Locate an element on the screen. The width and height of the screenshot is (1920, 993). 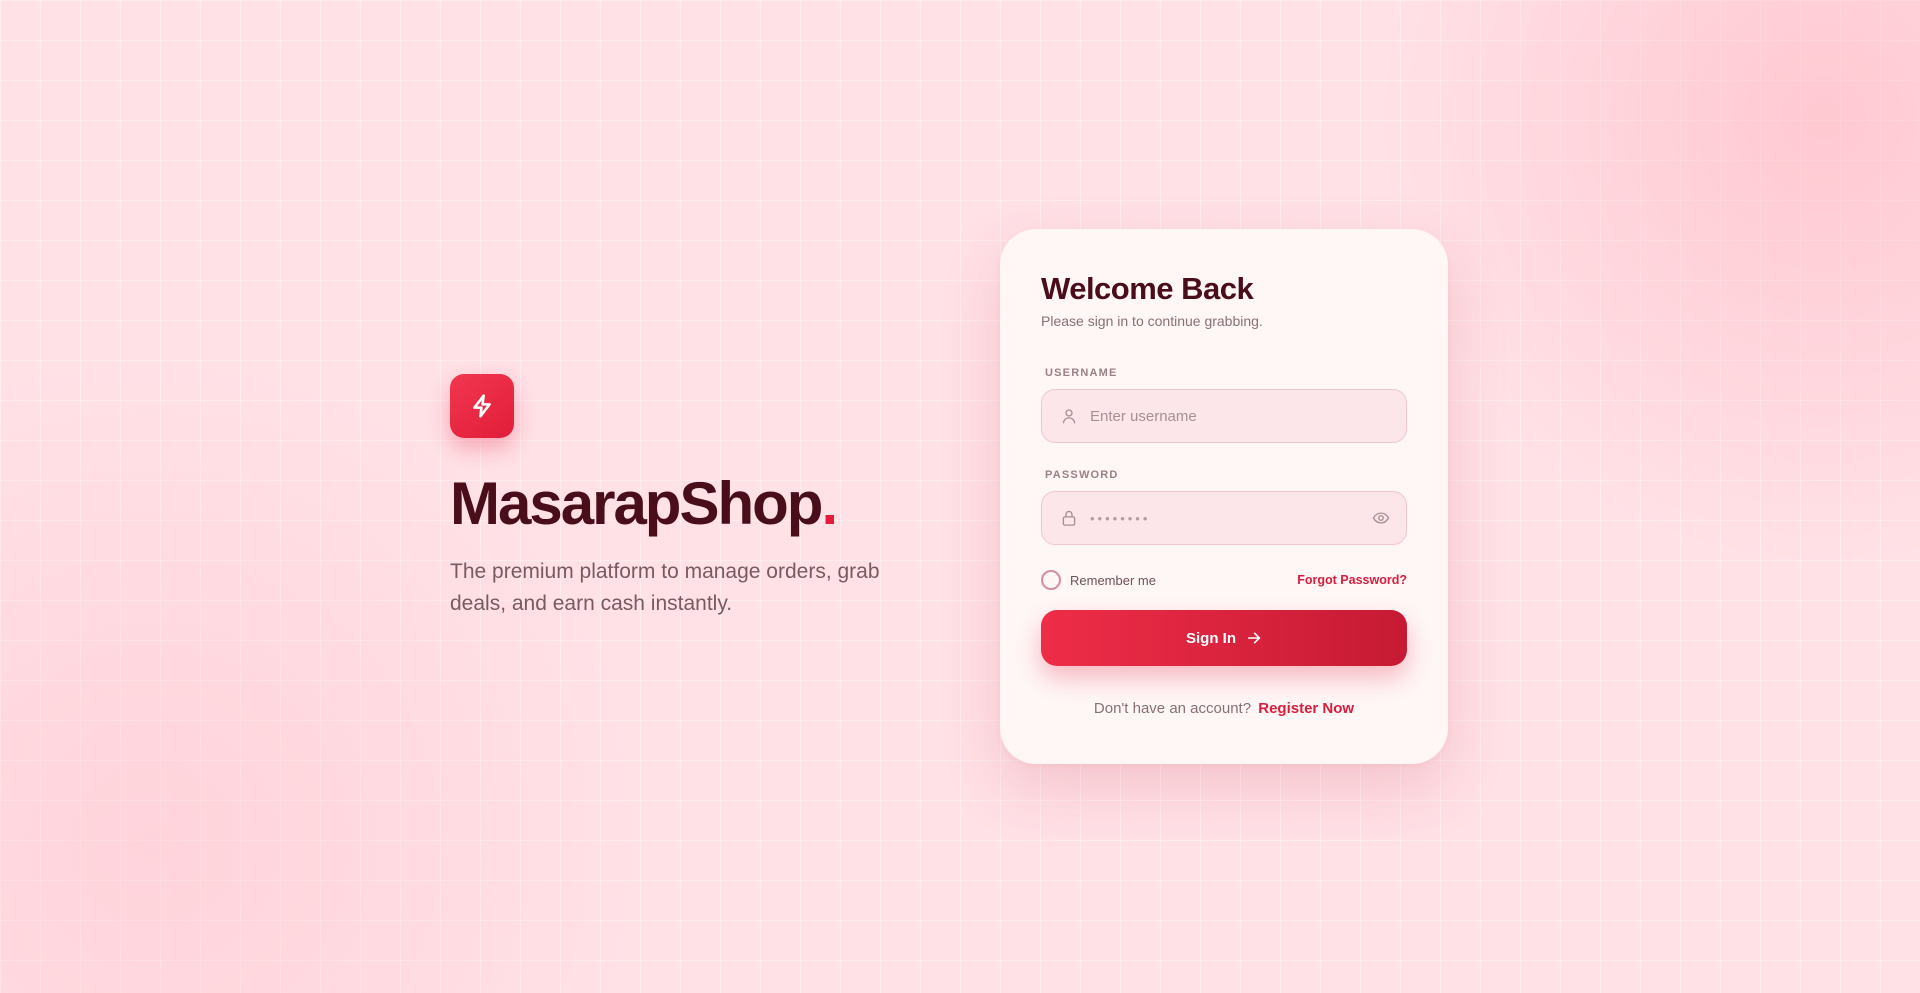
sign-in-button: Sign In is located at coordinates (1224, 638).